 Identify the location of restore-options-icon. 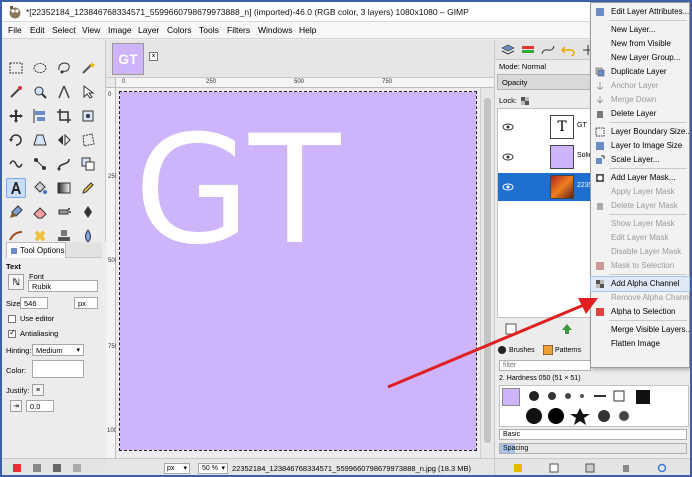
(37, 468).